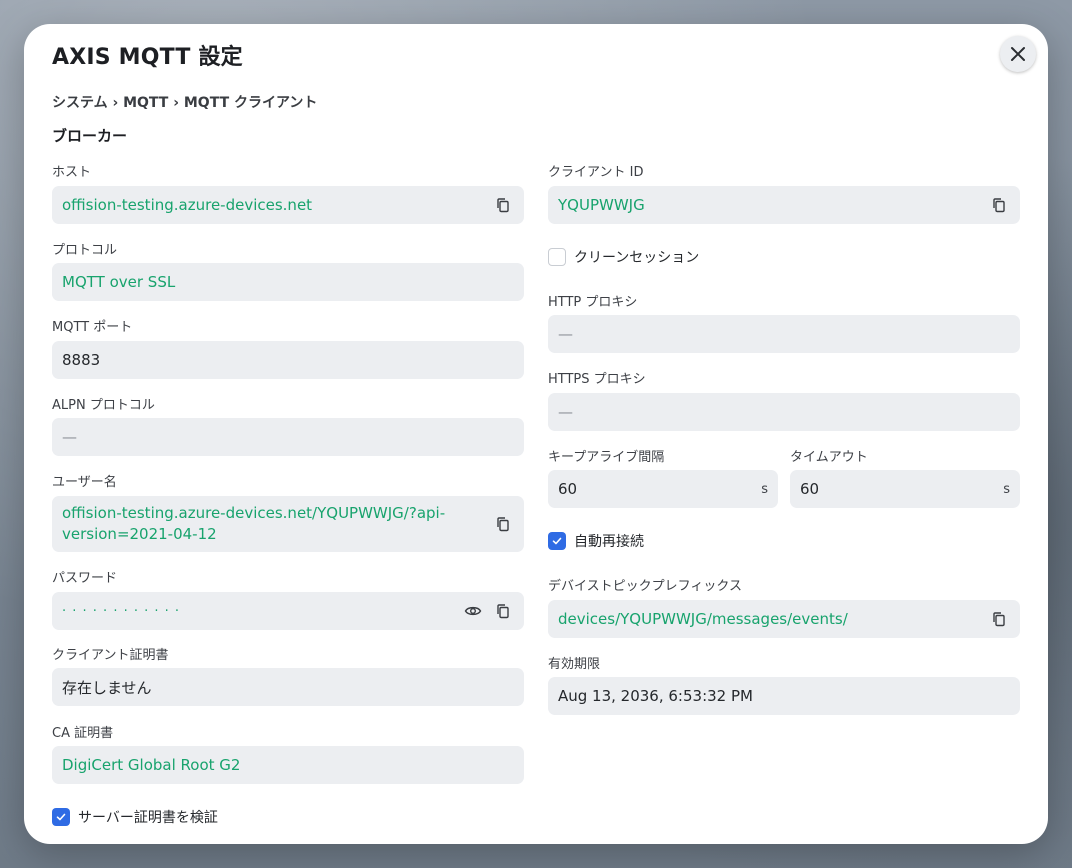  I want to click on copy-client-id-button, so click(999, 205).